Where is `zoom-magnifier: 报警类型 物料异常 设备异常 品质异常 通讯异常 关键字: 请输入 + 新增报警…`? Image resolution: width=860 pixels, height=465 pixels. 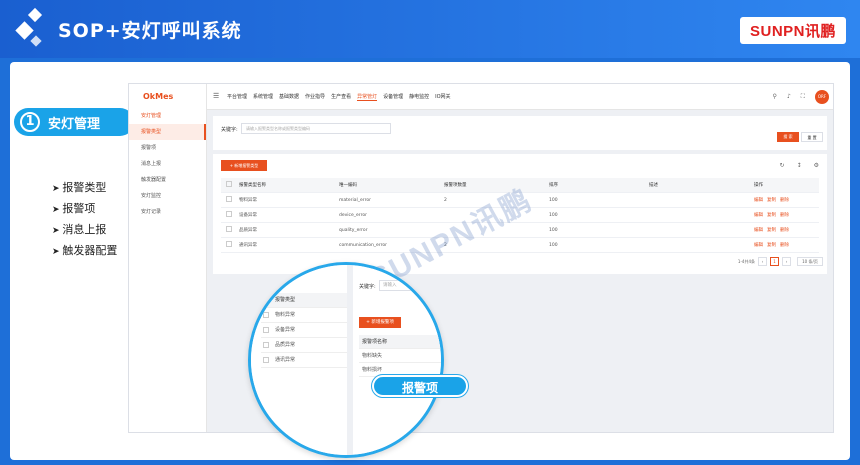
zoom-magnifier: 报警类型 物料异常 设备异常 品质异常 通讯异常 关键字: 请输入 + 新增报警… is located at coordinates (346, 360).